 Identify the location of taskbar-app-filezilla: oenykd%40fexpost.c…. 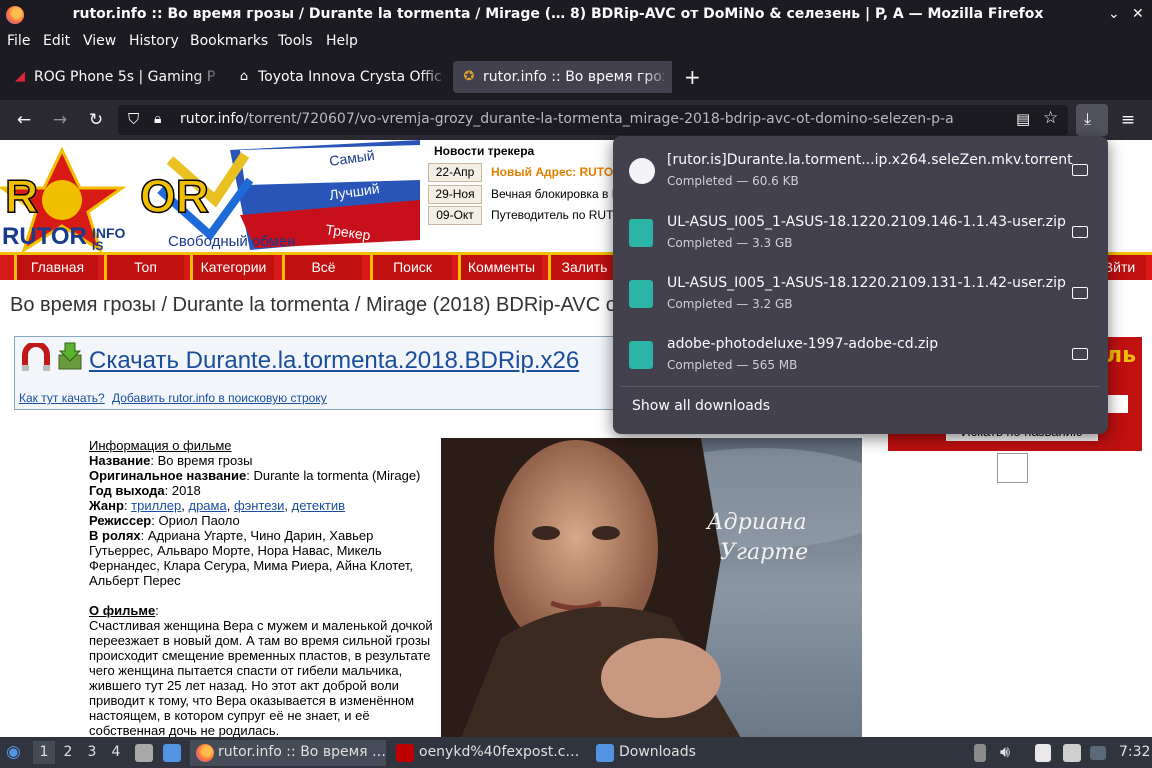
(490, 753).